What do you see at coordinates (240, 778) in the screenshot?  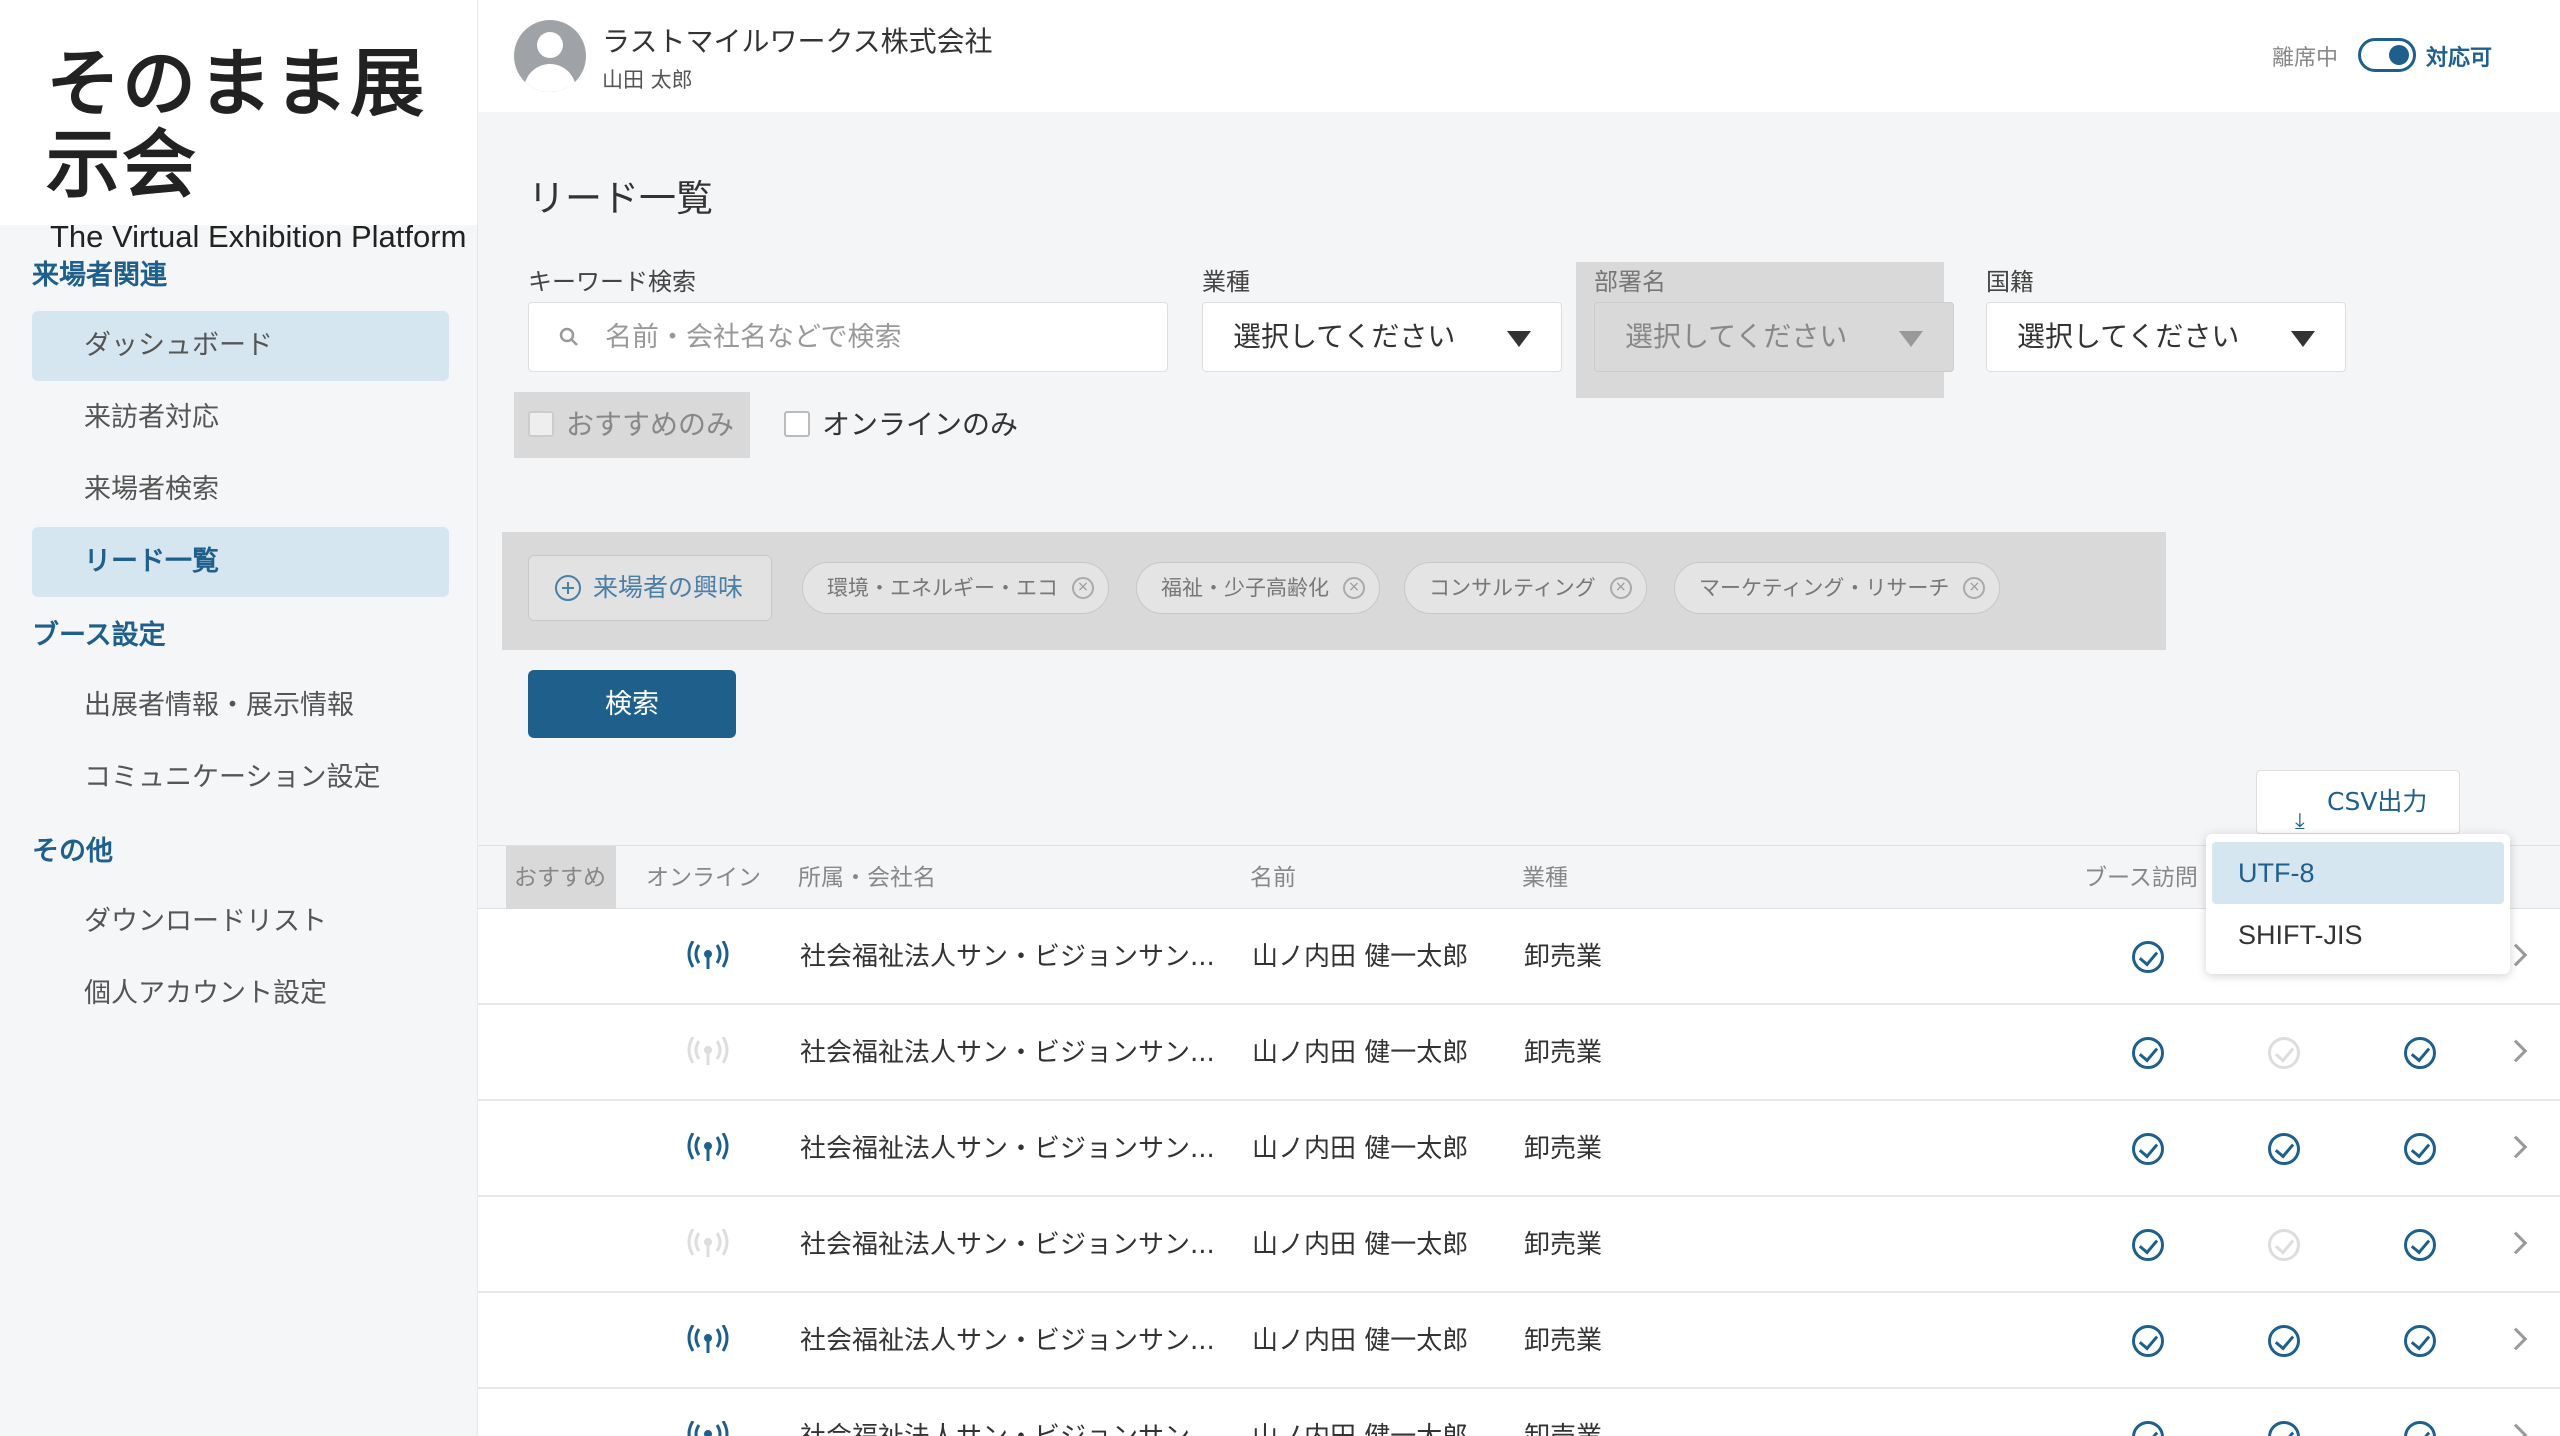 I see `sidebar-item-communication: コミュニケーション設定` at bounding box center [240, 778].